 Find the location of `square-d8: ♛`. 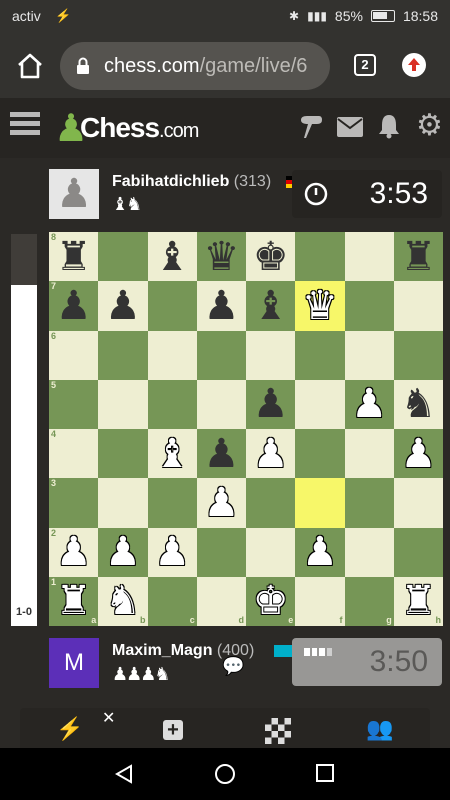

square-d8: ♛ is located at coordinates (221, 257).